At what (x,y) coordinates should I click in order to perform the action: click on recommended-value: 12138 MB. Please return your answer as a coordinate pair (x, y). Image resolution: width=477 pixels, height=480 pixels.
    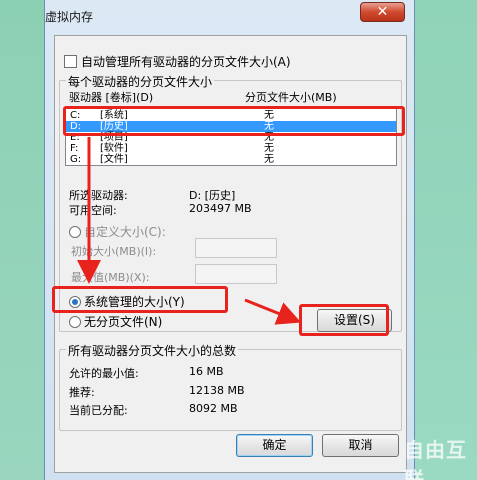
    Looking at the image, I should click on (217, 390).